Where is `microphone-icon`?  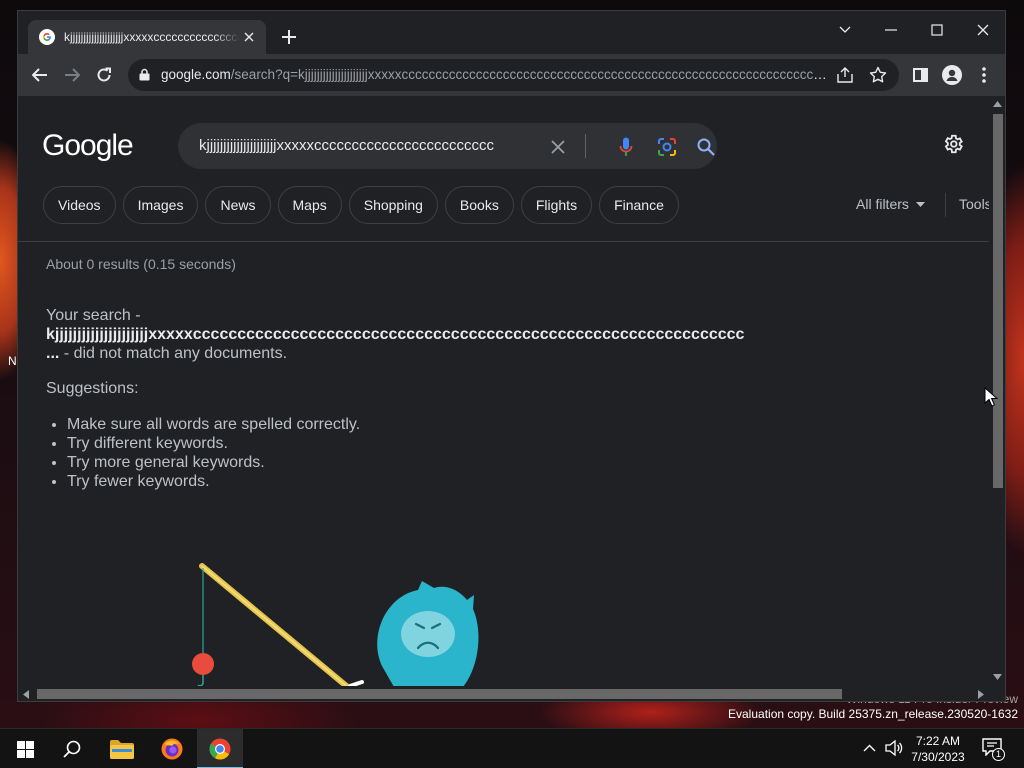
microphone-icon is located at coordinates (626, 146).